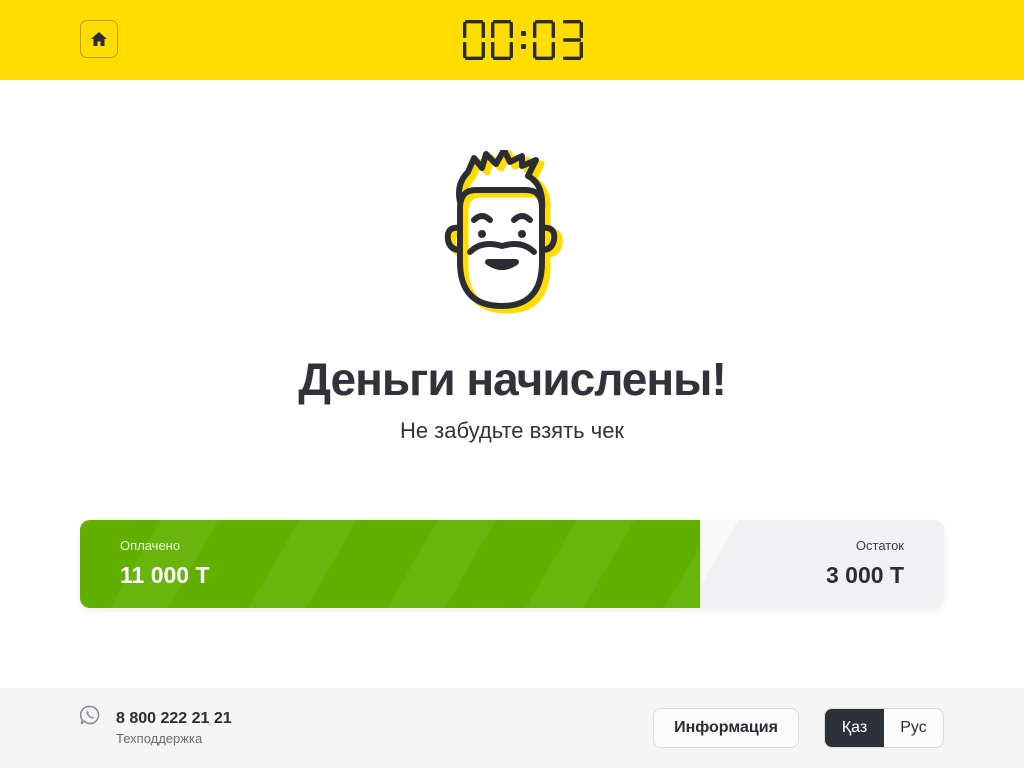 Image resolution: width=1024 pixels, height=768 pixels. What do you see at coordinates (512, 379) in the screenshot?
I see `page-title: Деньги начислены!` at bounding box center [512, 379].